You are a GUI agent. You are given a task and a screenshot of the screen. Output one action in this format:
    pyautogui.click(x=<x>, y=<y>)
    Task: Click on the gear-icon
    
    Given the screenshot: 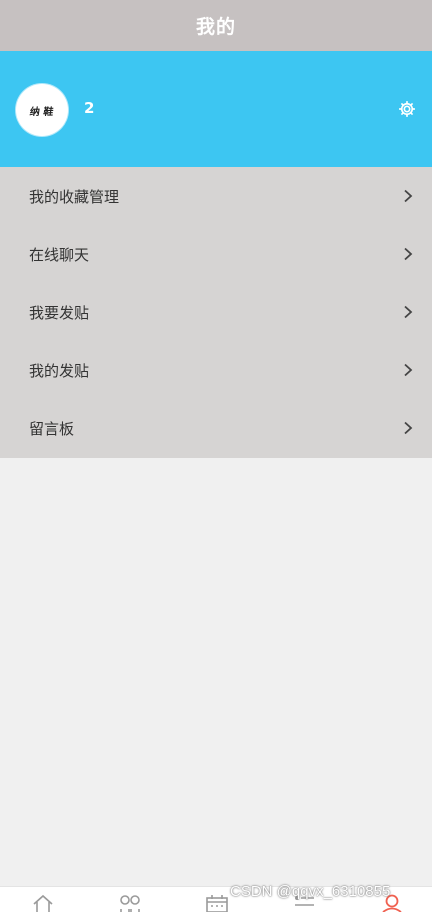 What is the action you would take?
    pyautogui.click(x=407, y=109)
    